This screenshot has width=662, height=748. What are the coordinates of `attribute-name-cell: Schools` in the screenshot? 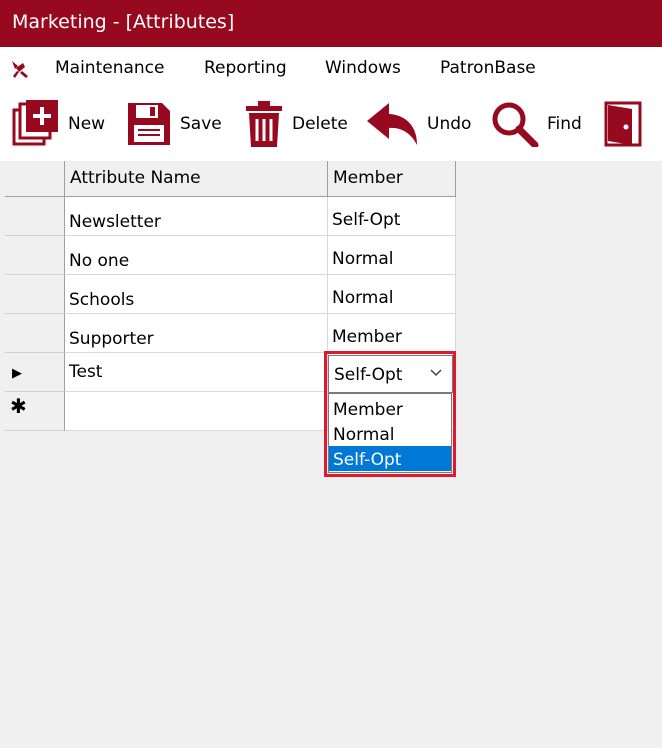 It's located at (196, 294).